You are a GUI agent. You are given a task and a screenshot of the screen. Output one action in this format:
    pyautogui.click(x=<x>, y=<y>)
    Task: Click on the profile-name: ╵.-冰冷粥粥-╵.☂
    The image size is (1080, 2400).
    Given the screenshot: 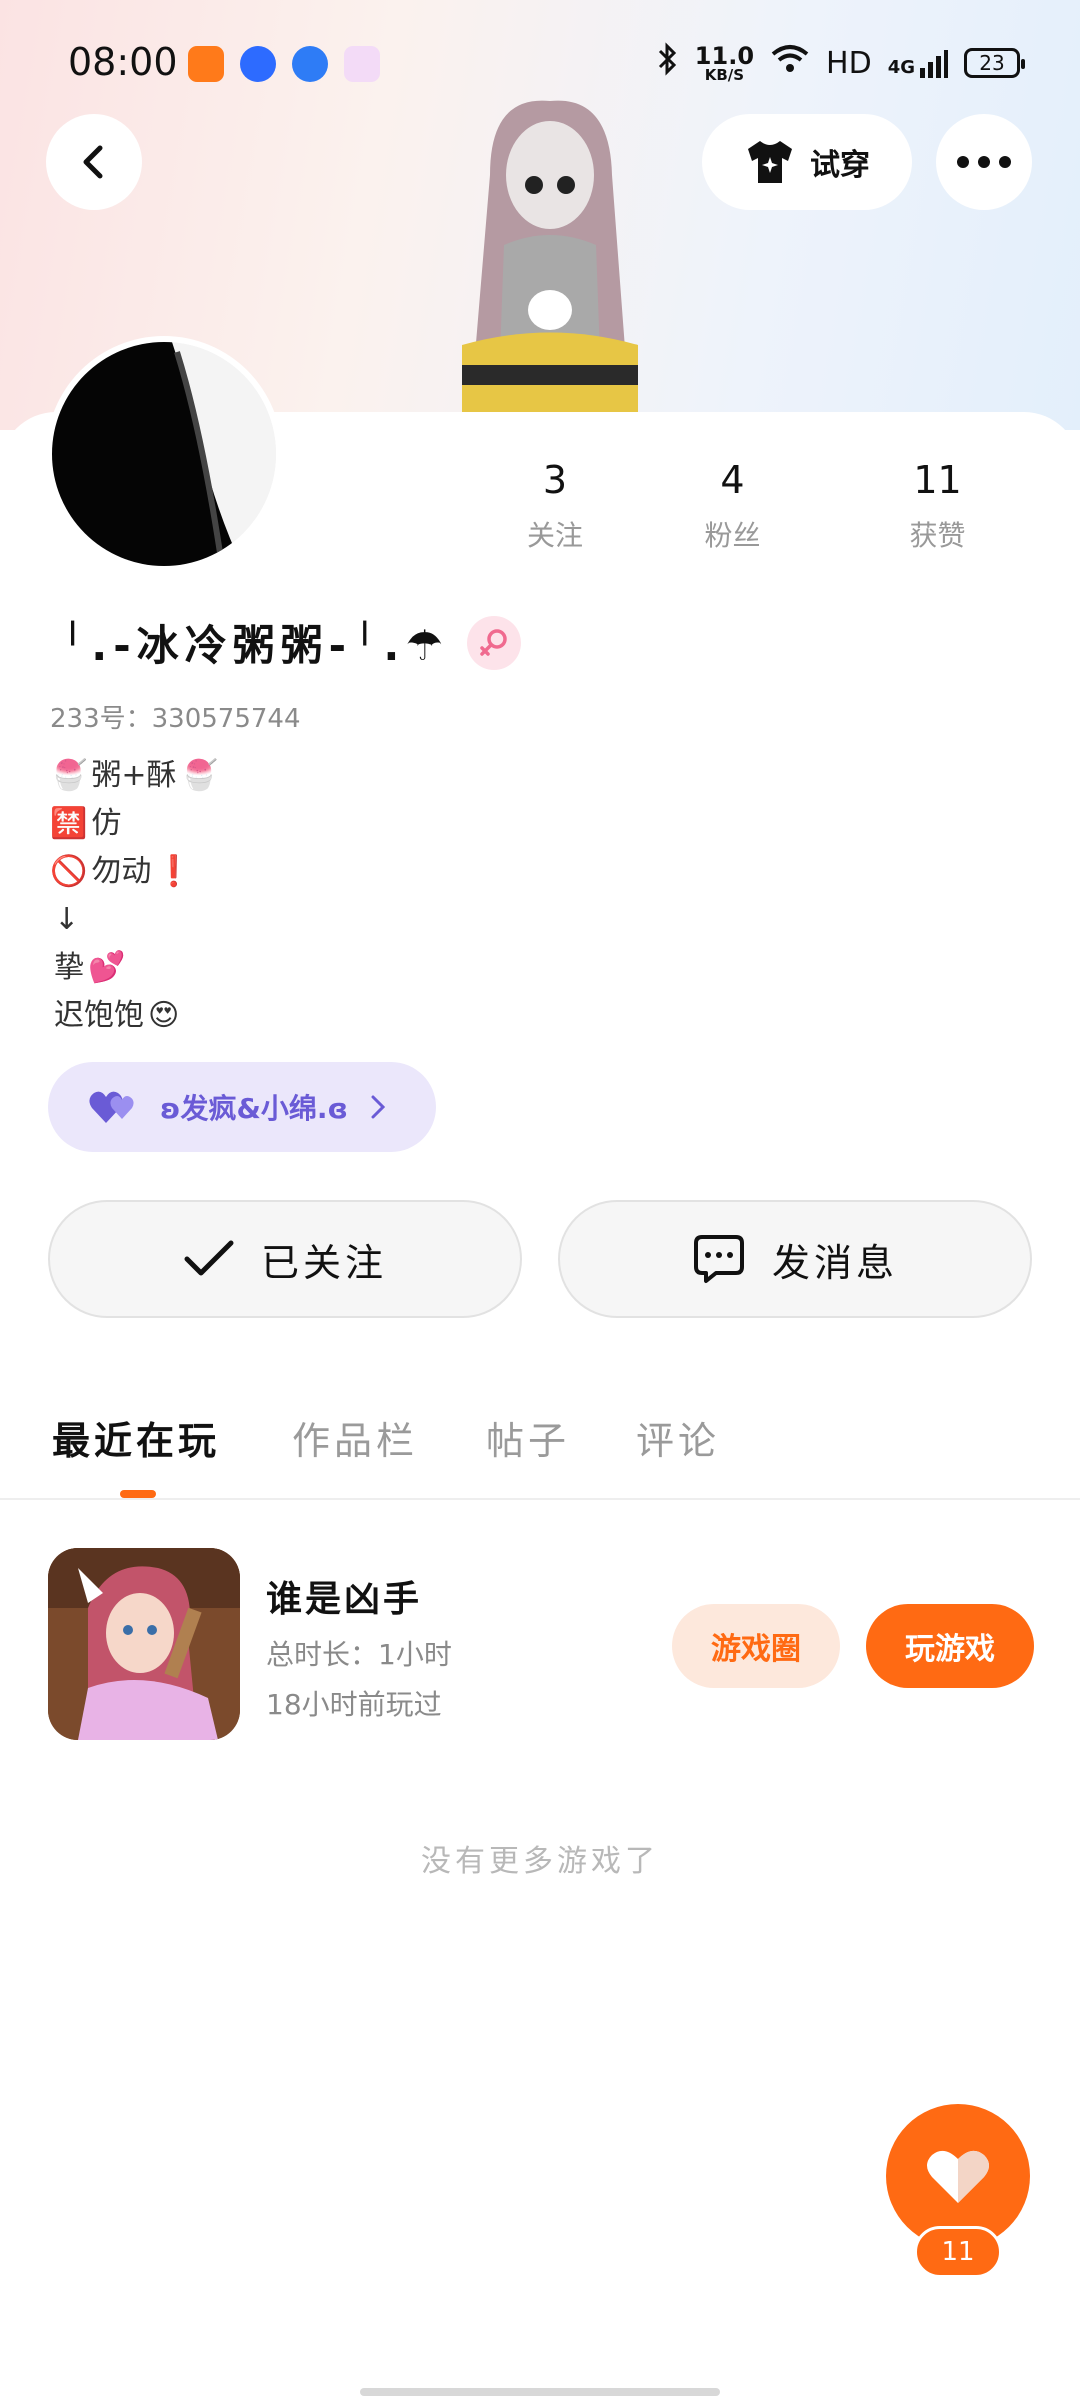 What is the action you would take?
    pyautogui.click(x=254, y=645)
    